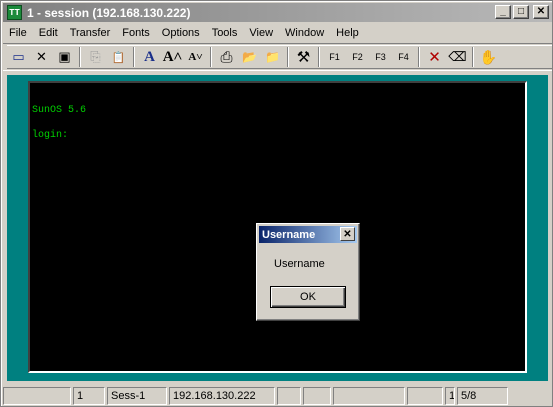 The height and width of the screenshot is (407, 553). What do you see at coordinates (172, 57) in the screenshot?
I see `font-larger-icon: A˄` at bounding box center [172, 57].